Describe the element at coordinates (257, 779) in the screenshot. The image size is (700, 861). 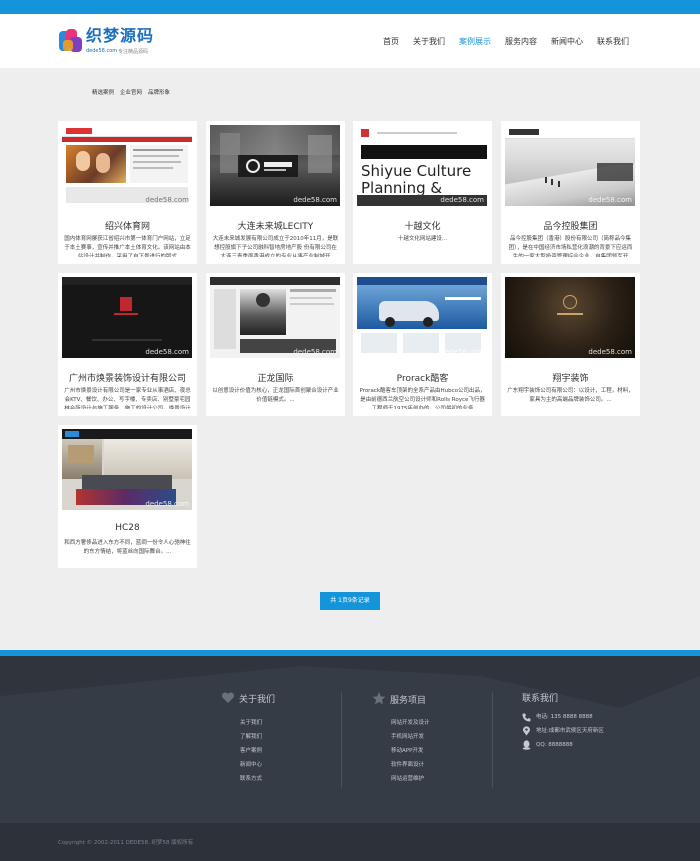
I see `footer-link-contact: 联系方式` at that location.